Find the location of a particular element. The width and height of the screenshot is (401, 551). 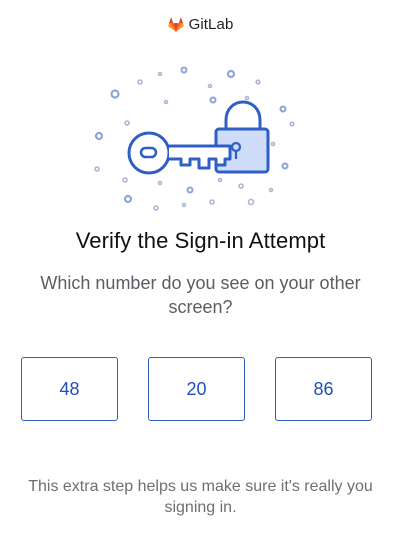

number-choice-button: 48 is located at coordinates (69, 389).